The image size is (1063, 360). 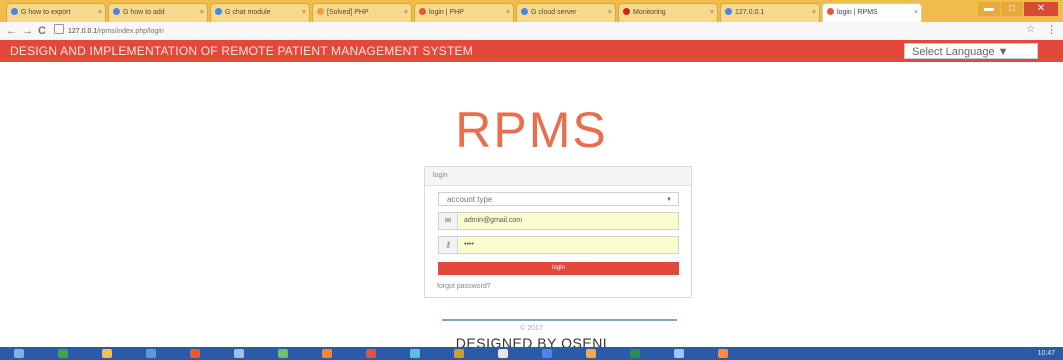 What do you see at coordinates (857, 12) in the screenshot?
I see `tab-label: login | RPMS` at bounding box center [857, 12].